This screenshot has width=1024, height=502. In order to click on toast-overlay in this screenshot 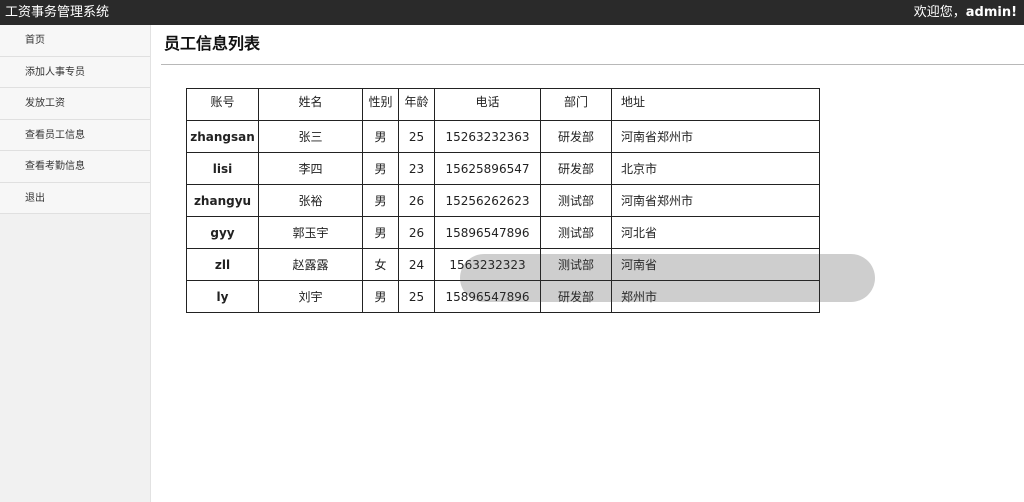, I will do `click(667, 278)`.